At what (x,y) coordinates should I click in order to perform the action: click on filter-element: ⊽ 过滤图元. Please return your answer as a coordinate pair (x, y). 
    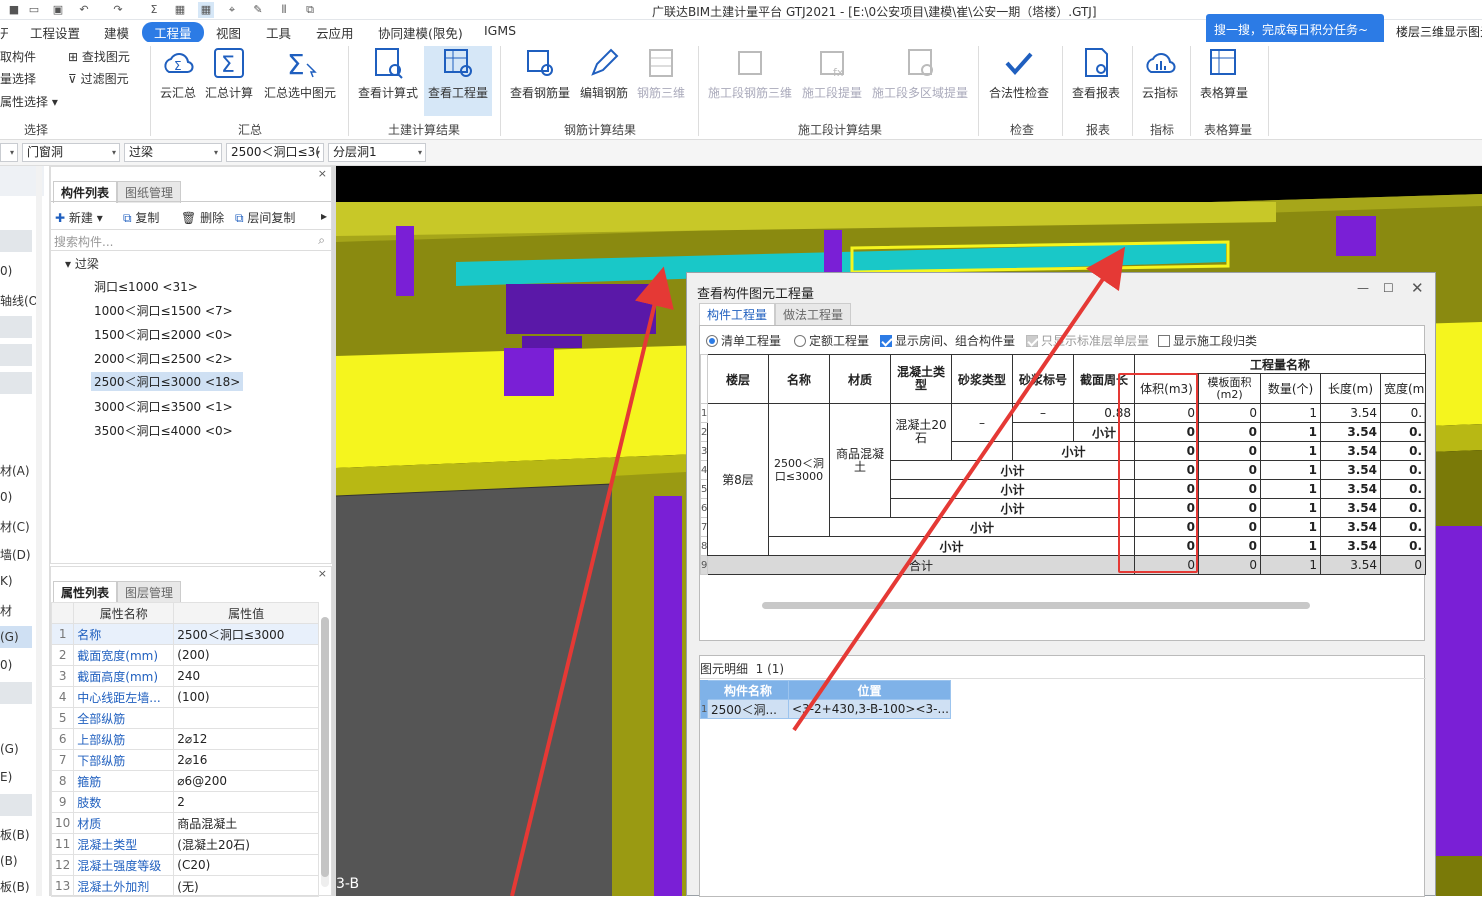
    Looking at the image, I should click on (98, 78).